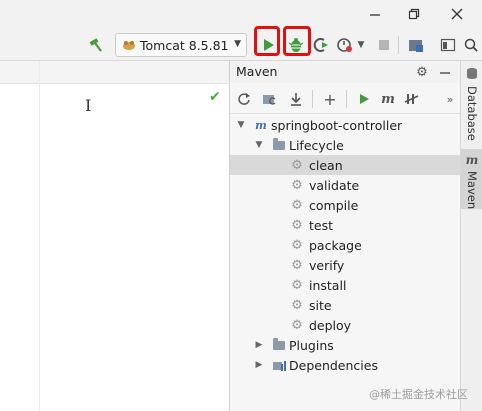 This screenshot has width=482, height=411. What do you see at coordinates (418, 394) in the screenshot?
I see `watermark: @稀土掘金技术社区` at bounding box center [418, 394].